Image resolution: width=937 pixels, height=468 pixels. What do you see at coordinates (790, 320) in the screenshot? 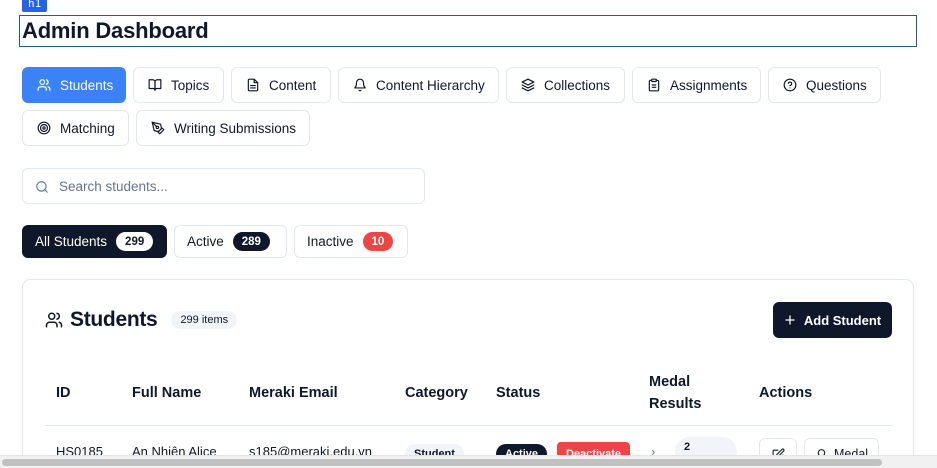
I see `plus-icon` at bounding box center [790, 320].